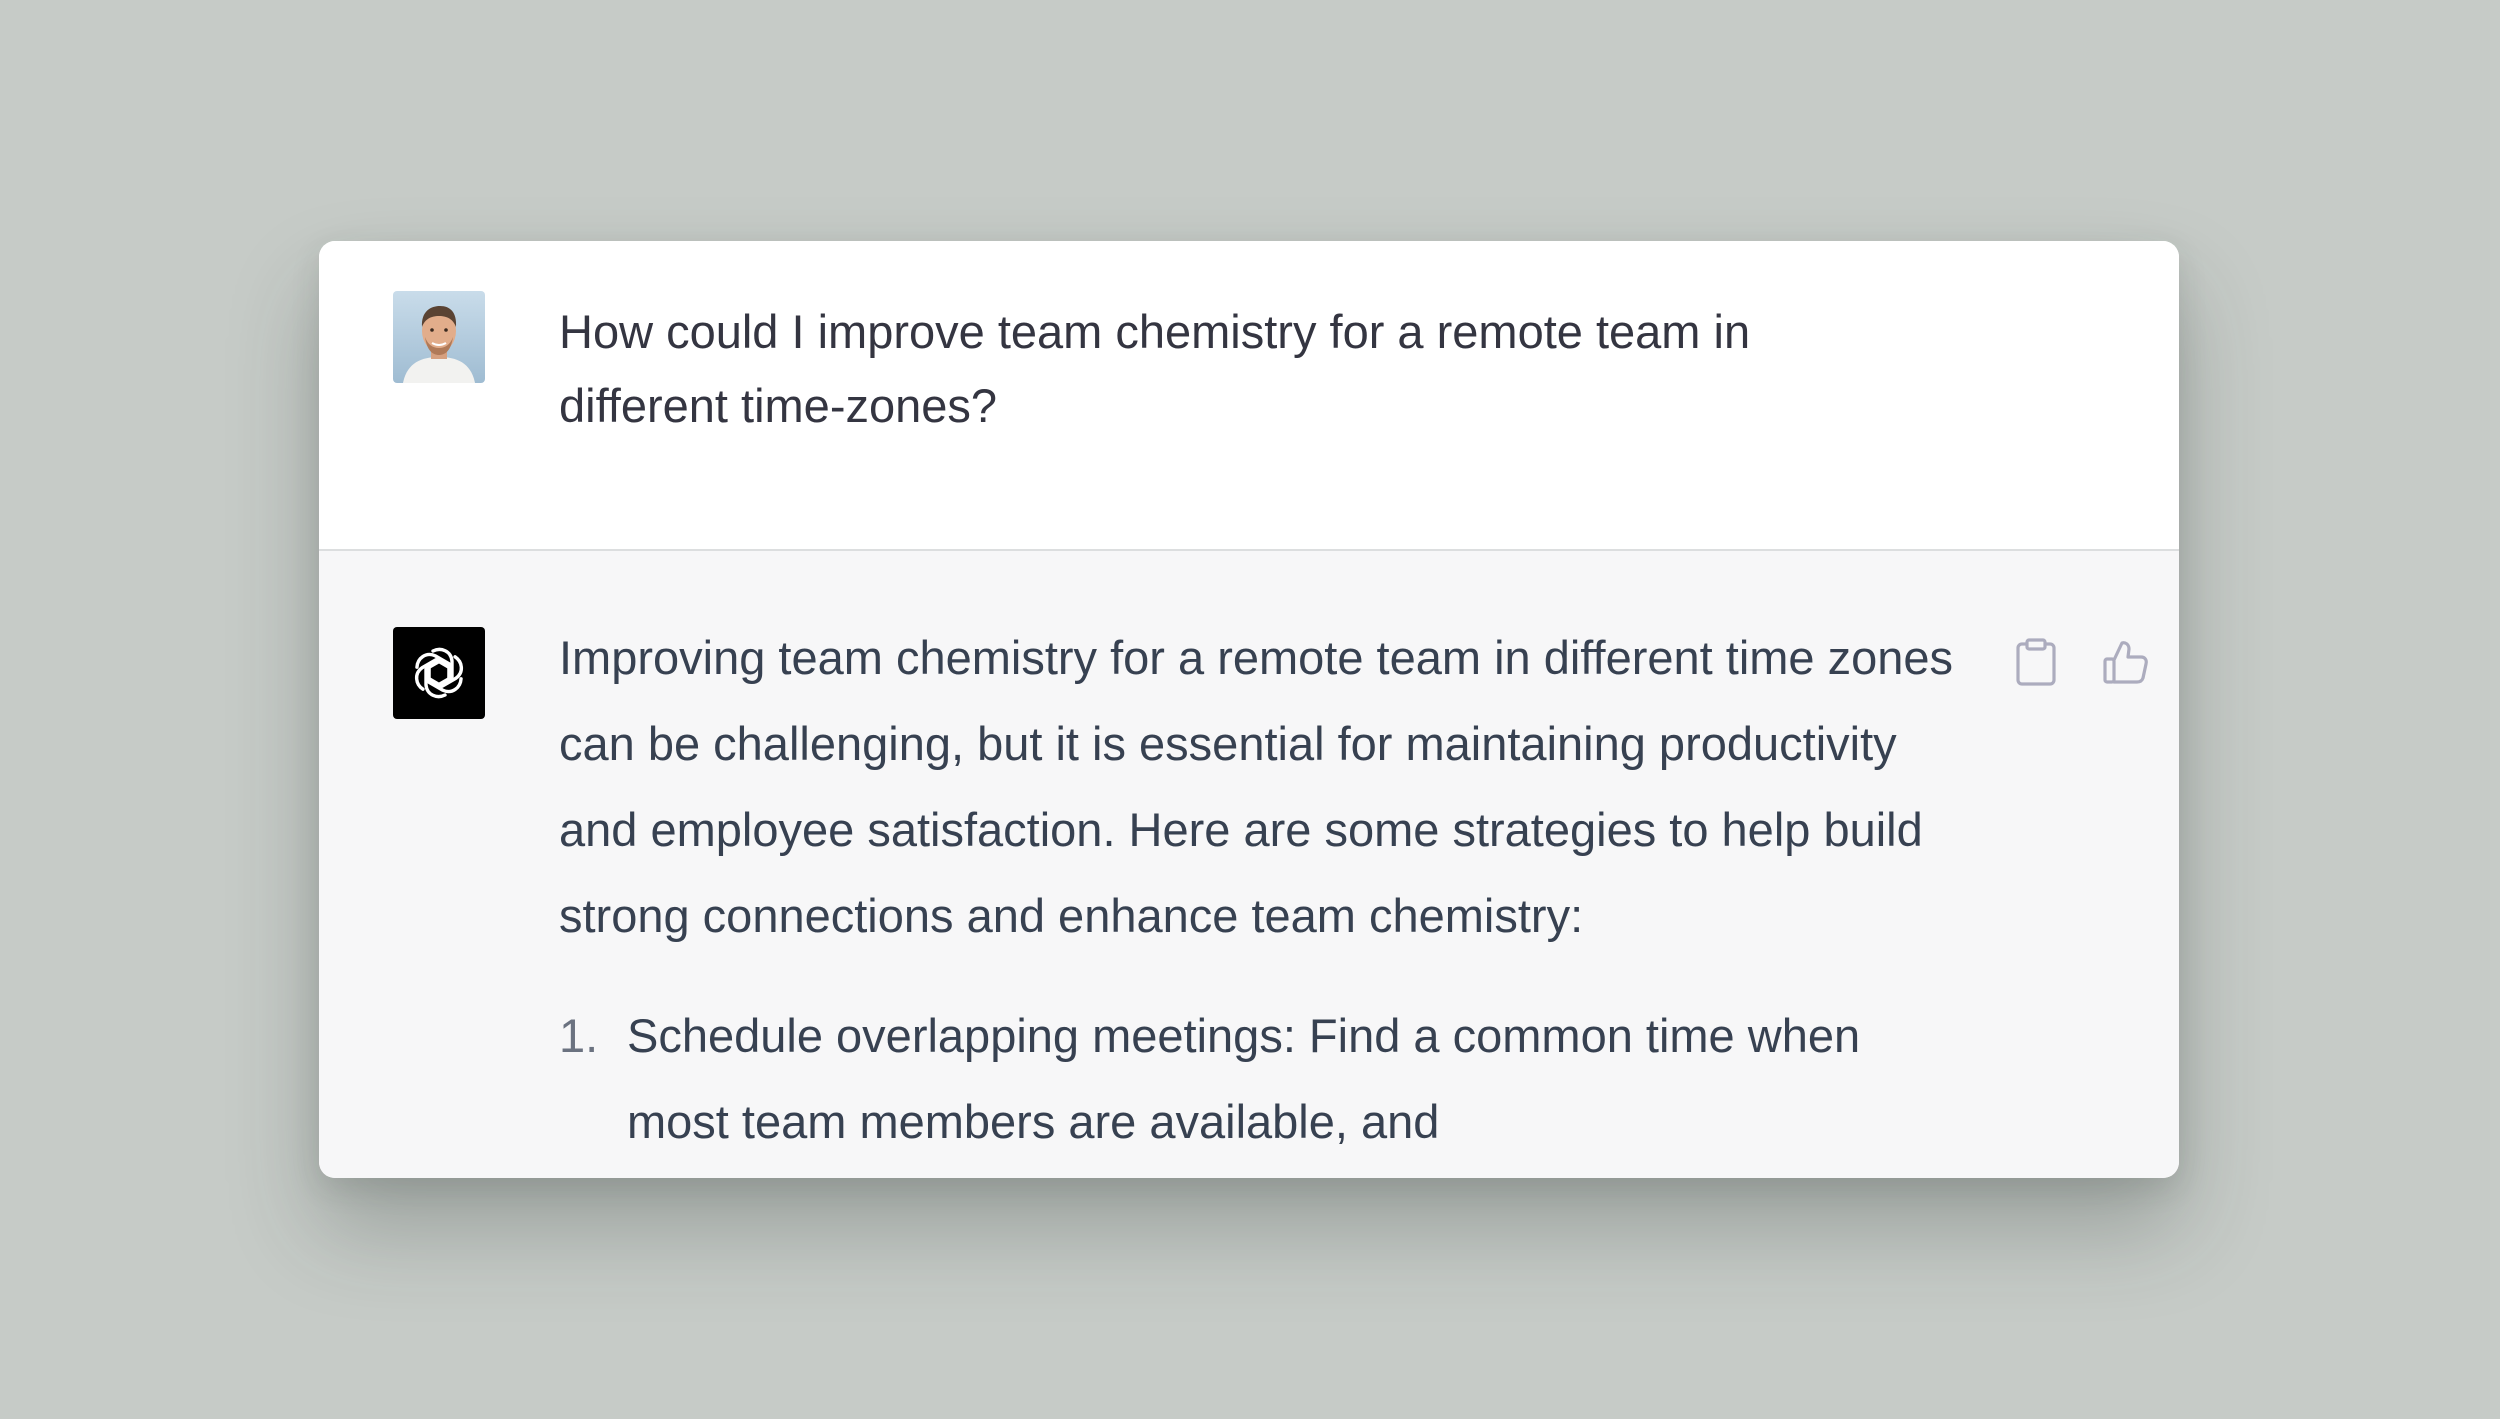 This screenshot has width=2500, height=1419. I want to click on message-actions, so click(2081, 662).